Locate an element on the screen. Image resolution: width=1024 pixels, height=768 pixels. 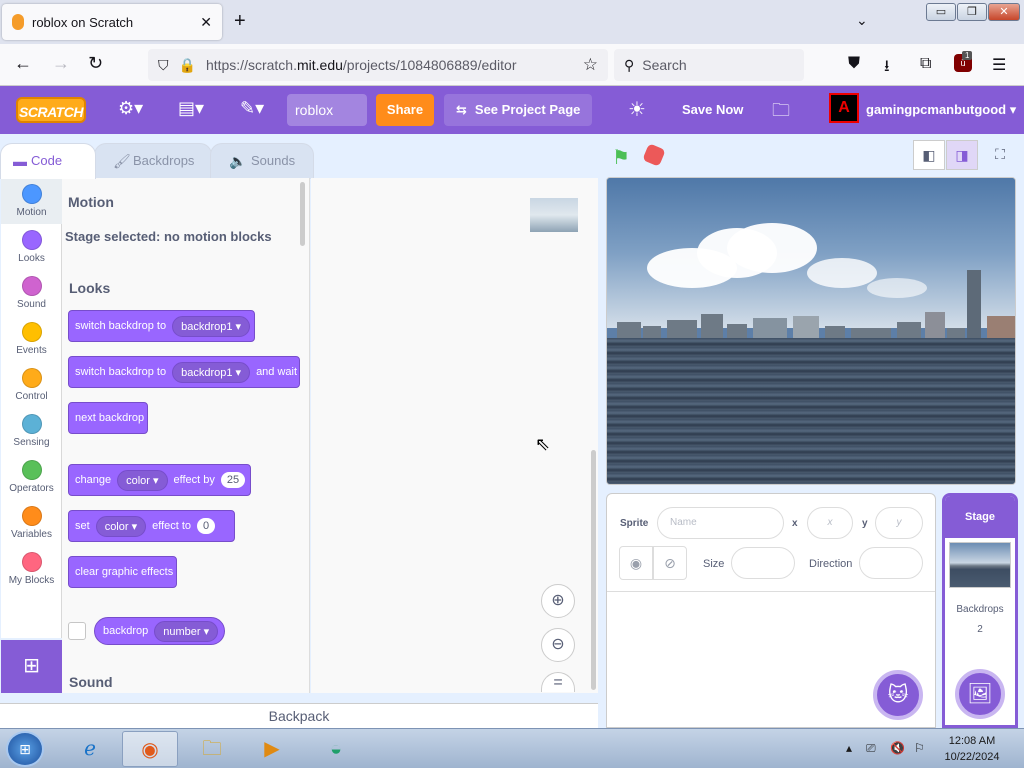
search-bar: ⚲ Search is located at coordinates (709, 65).